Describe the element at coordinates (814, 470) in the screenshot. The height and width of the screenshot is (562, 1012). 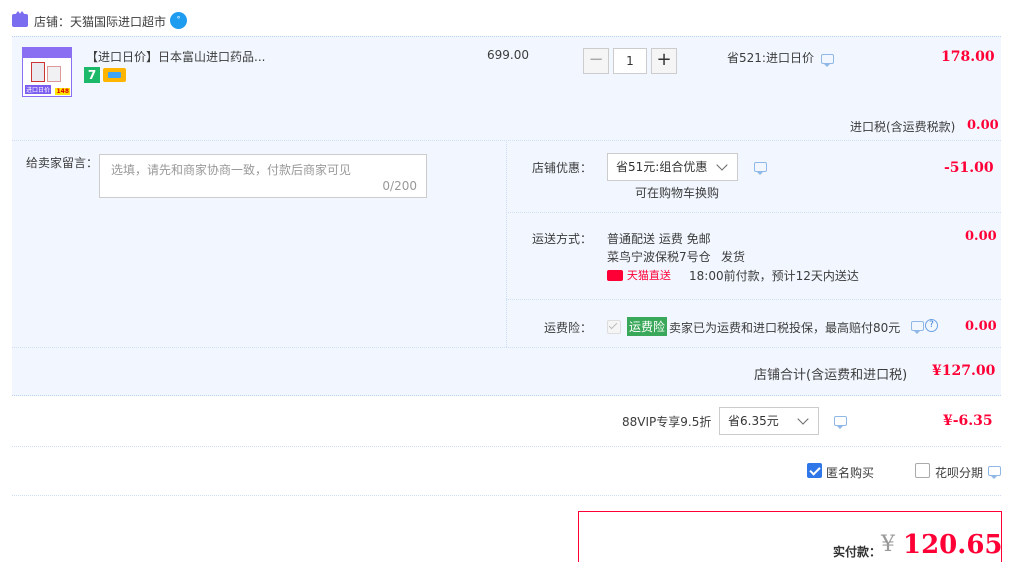
I see `anonymous-checkbox` at that location.